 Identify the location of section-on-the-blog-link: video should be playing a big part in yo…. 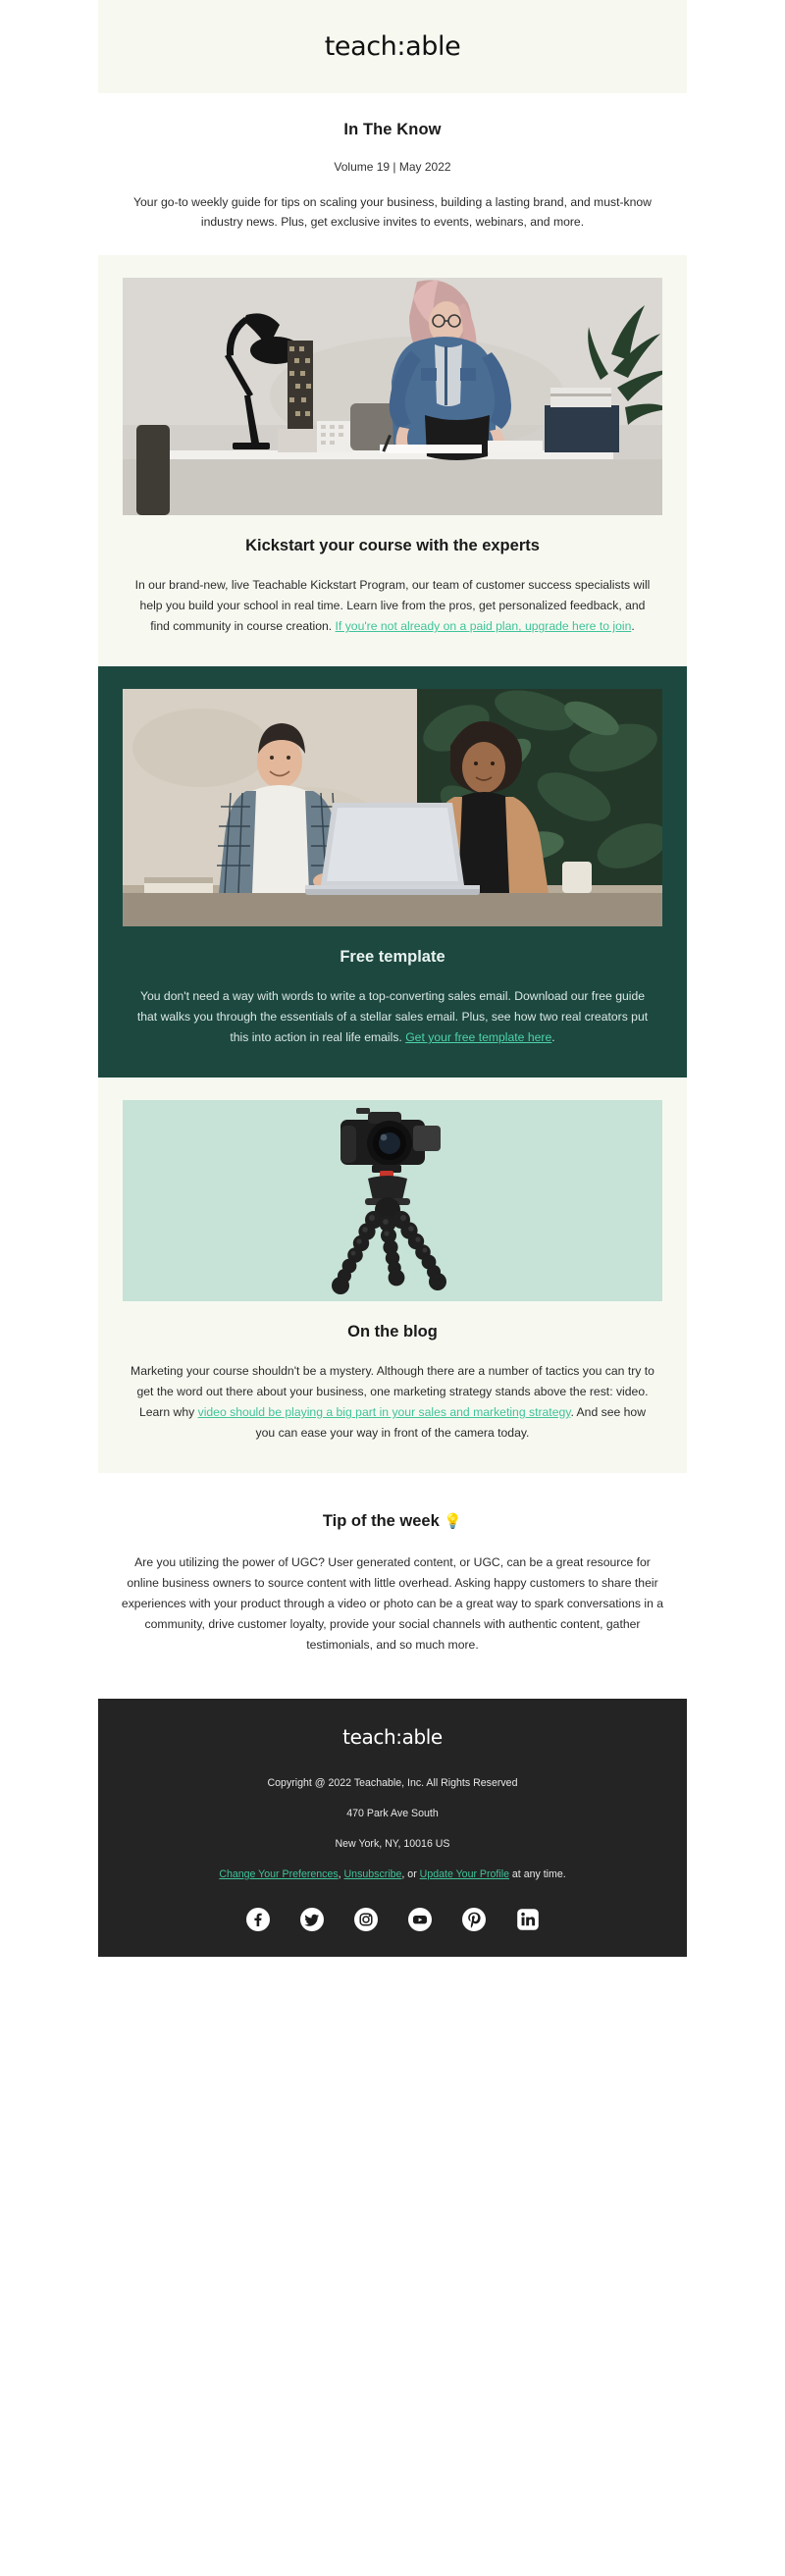
(384, 1412).